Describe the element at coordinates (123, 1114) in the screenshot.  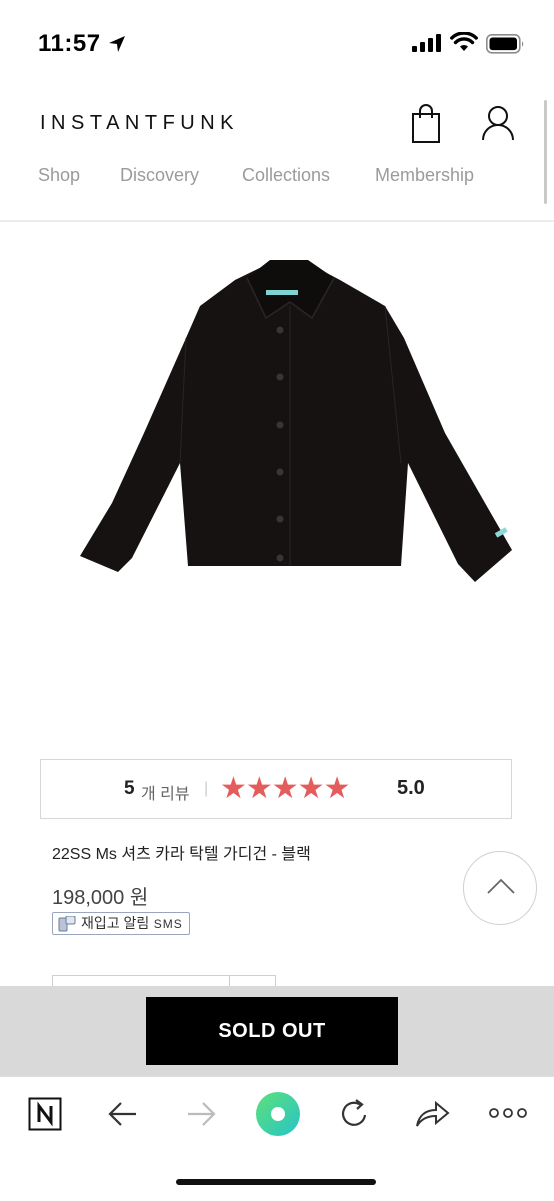
I see `back-arrow-icon` at that location.